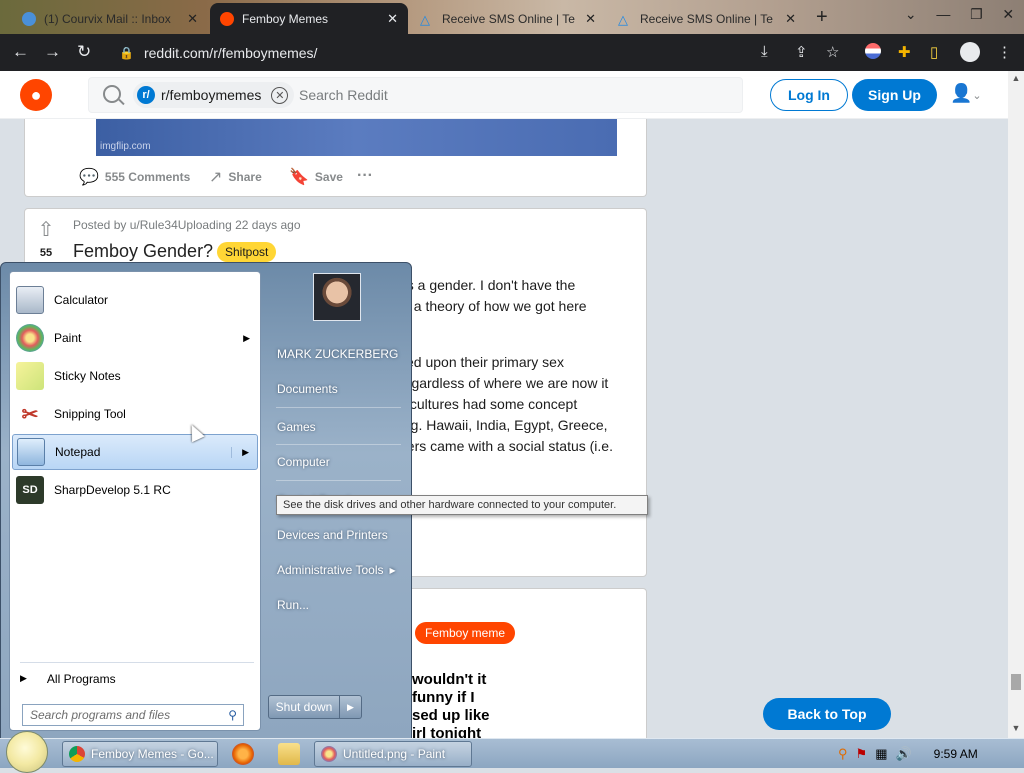  What do you see at coordinates (316, 177) in the screenshot?
I see `save-button: 🔖 Save` at bounding box center [316, 177].